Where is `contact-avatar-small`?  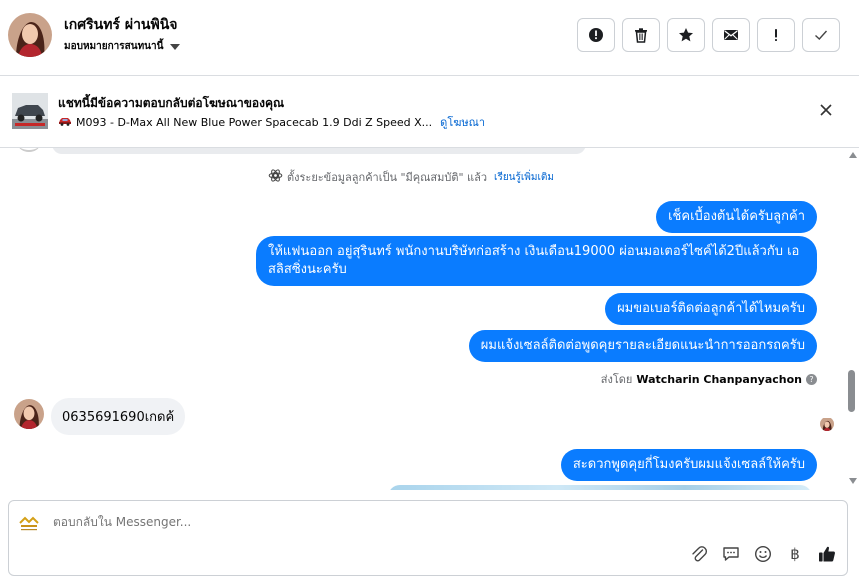 contact-avatar-small is located at coordinates (29, 414).